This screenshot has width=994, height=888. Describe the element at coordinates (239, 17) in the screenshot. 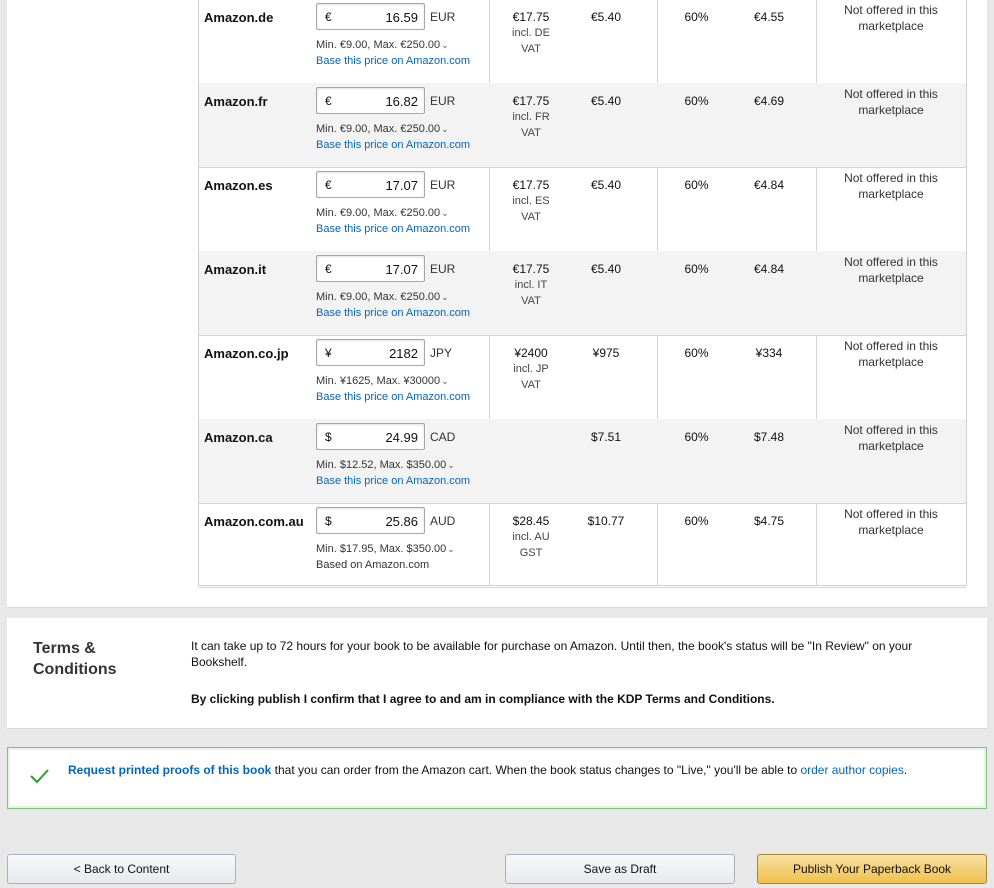

I see `marketplace-name: Amazon.de` at that location.